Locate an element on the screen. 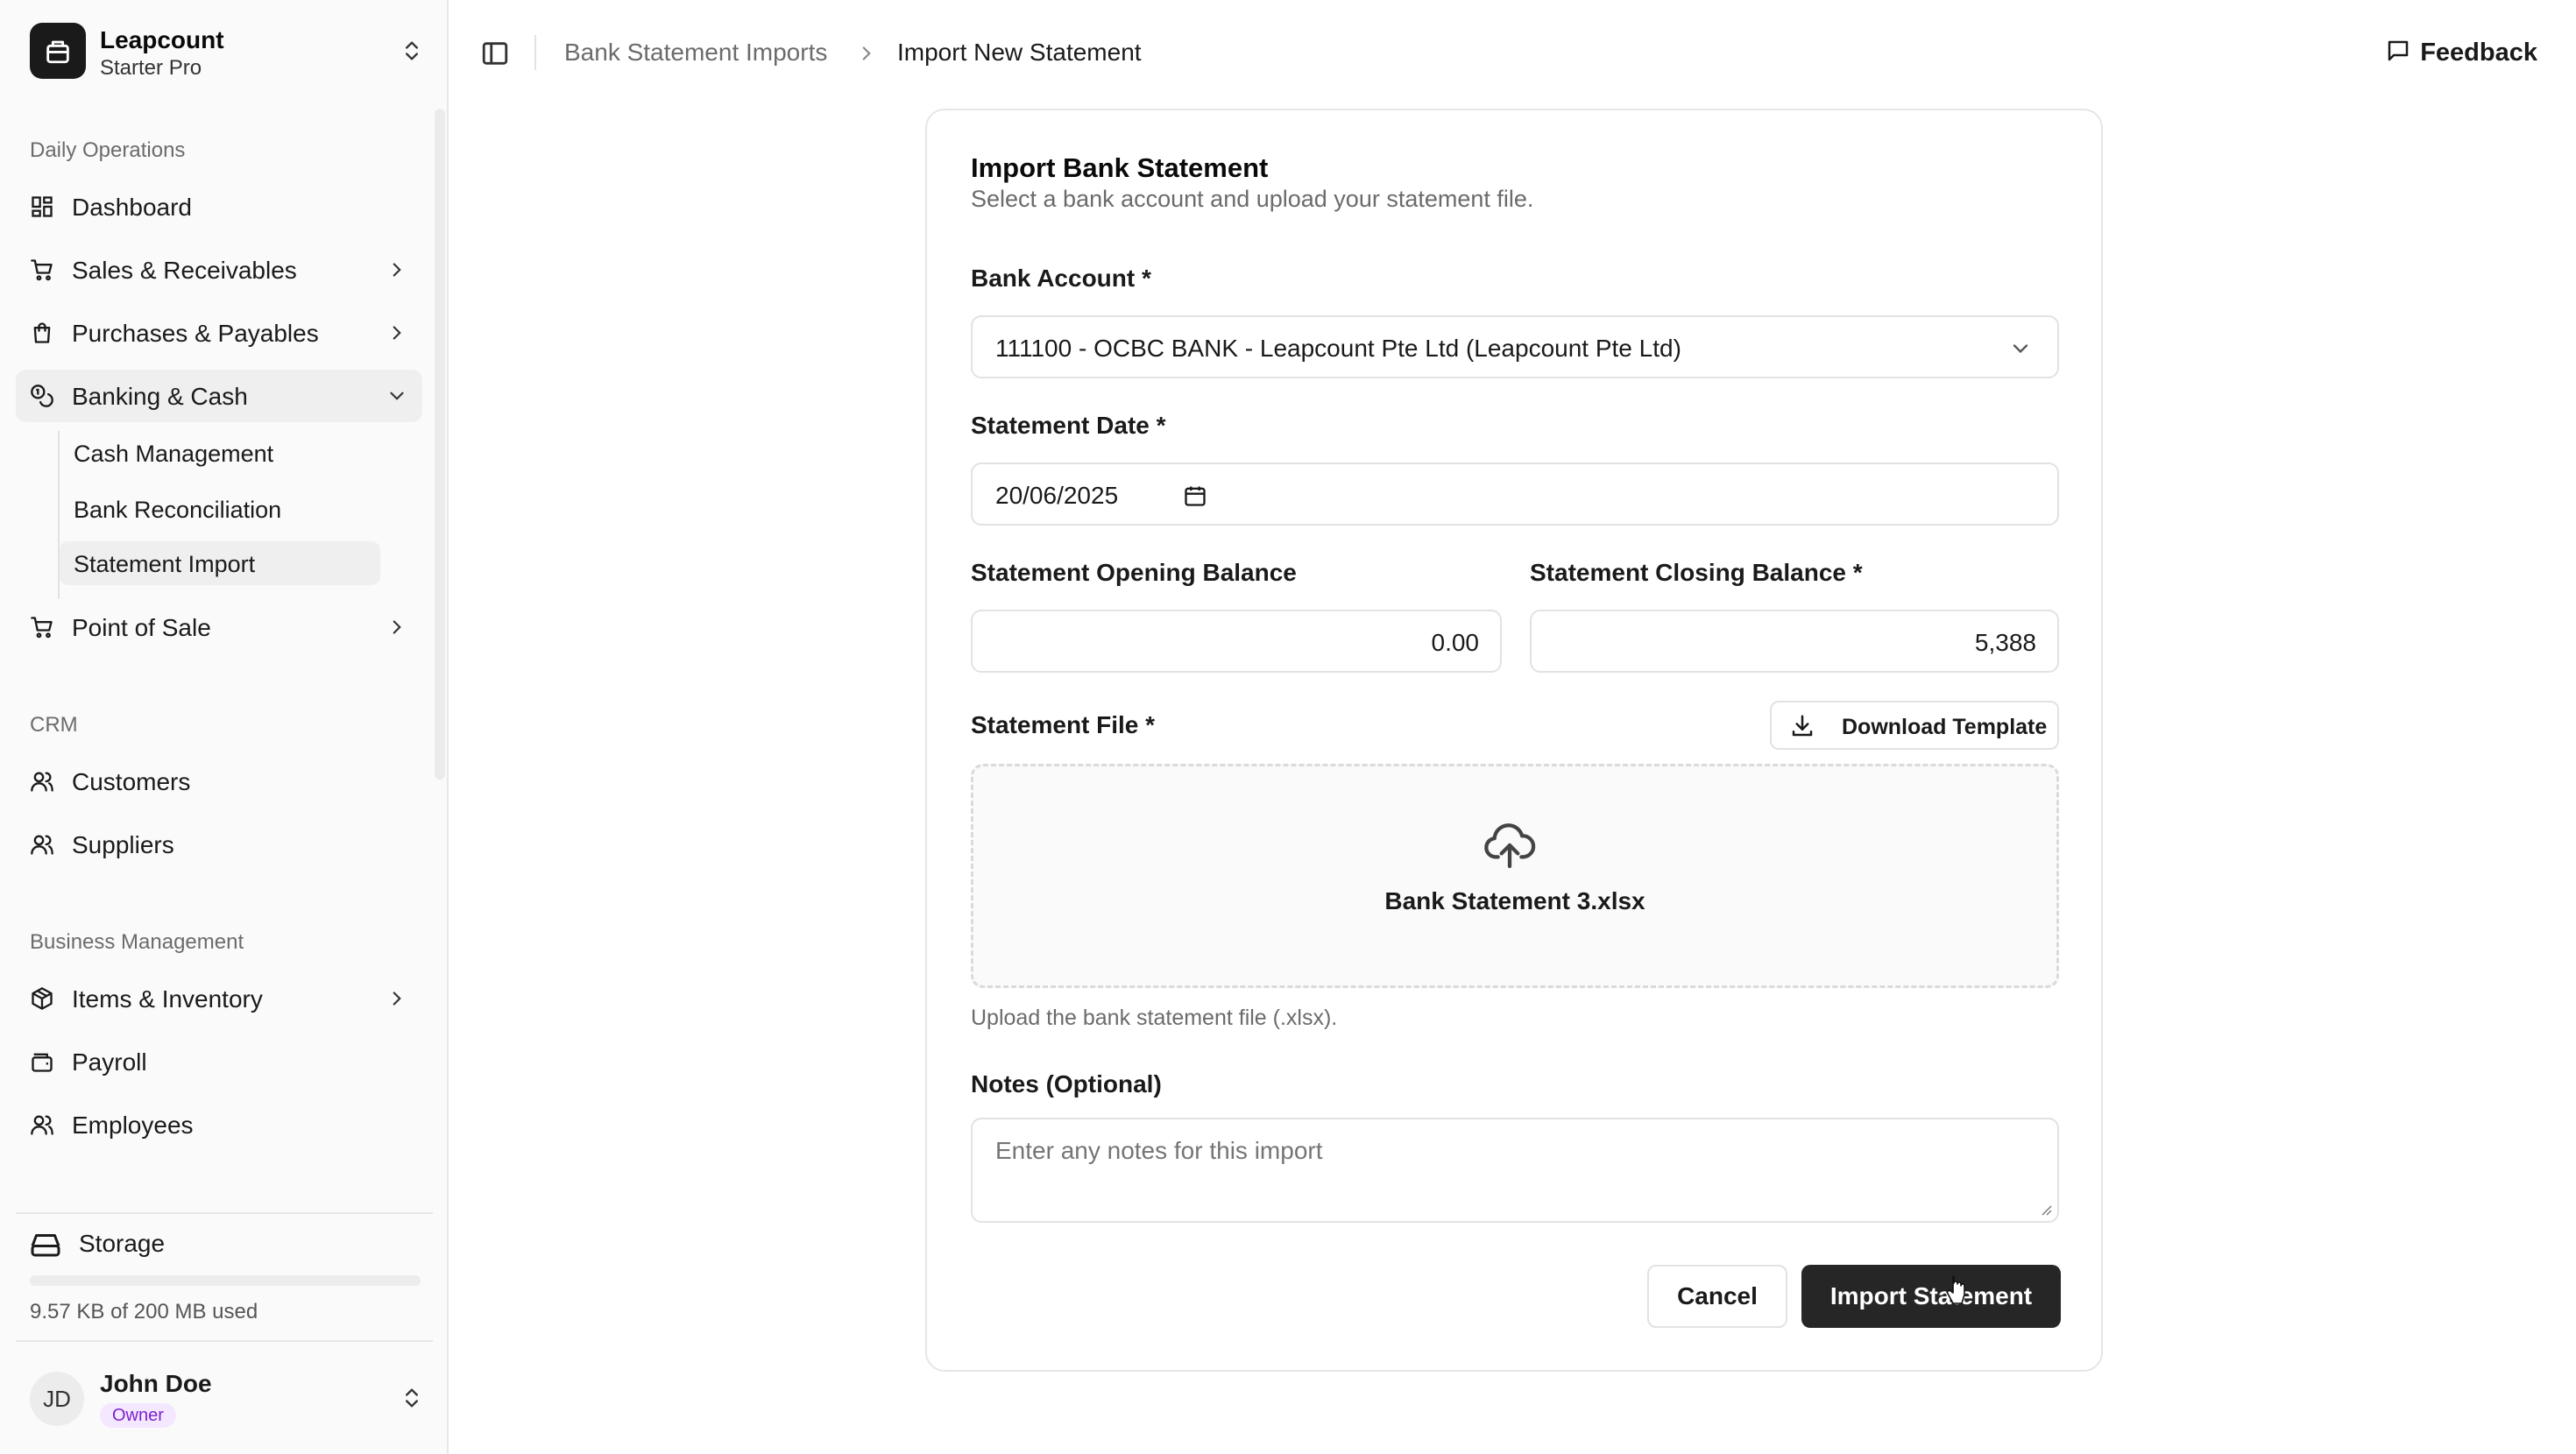 The image size is (2576, 1454). feedback-label: Feedback is located at coordinates (2478, 52).